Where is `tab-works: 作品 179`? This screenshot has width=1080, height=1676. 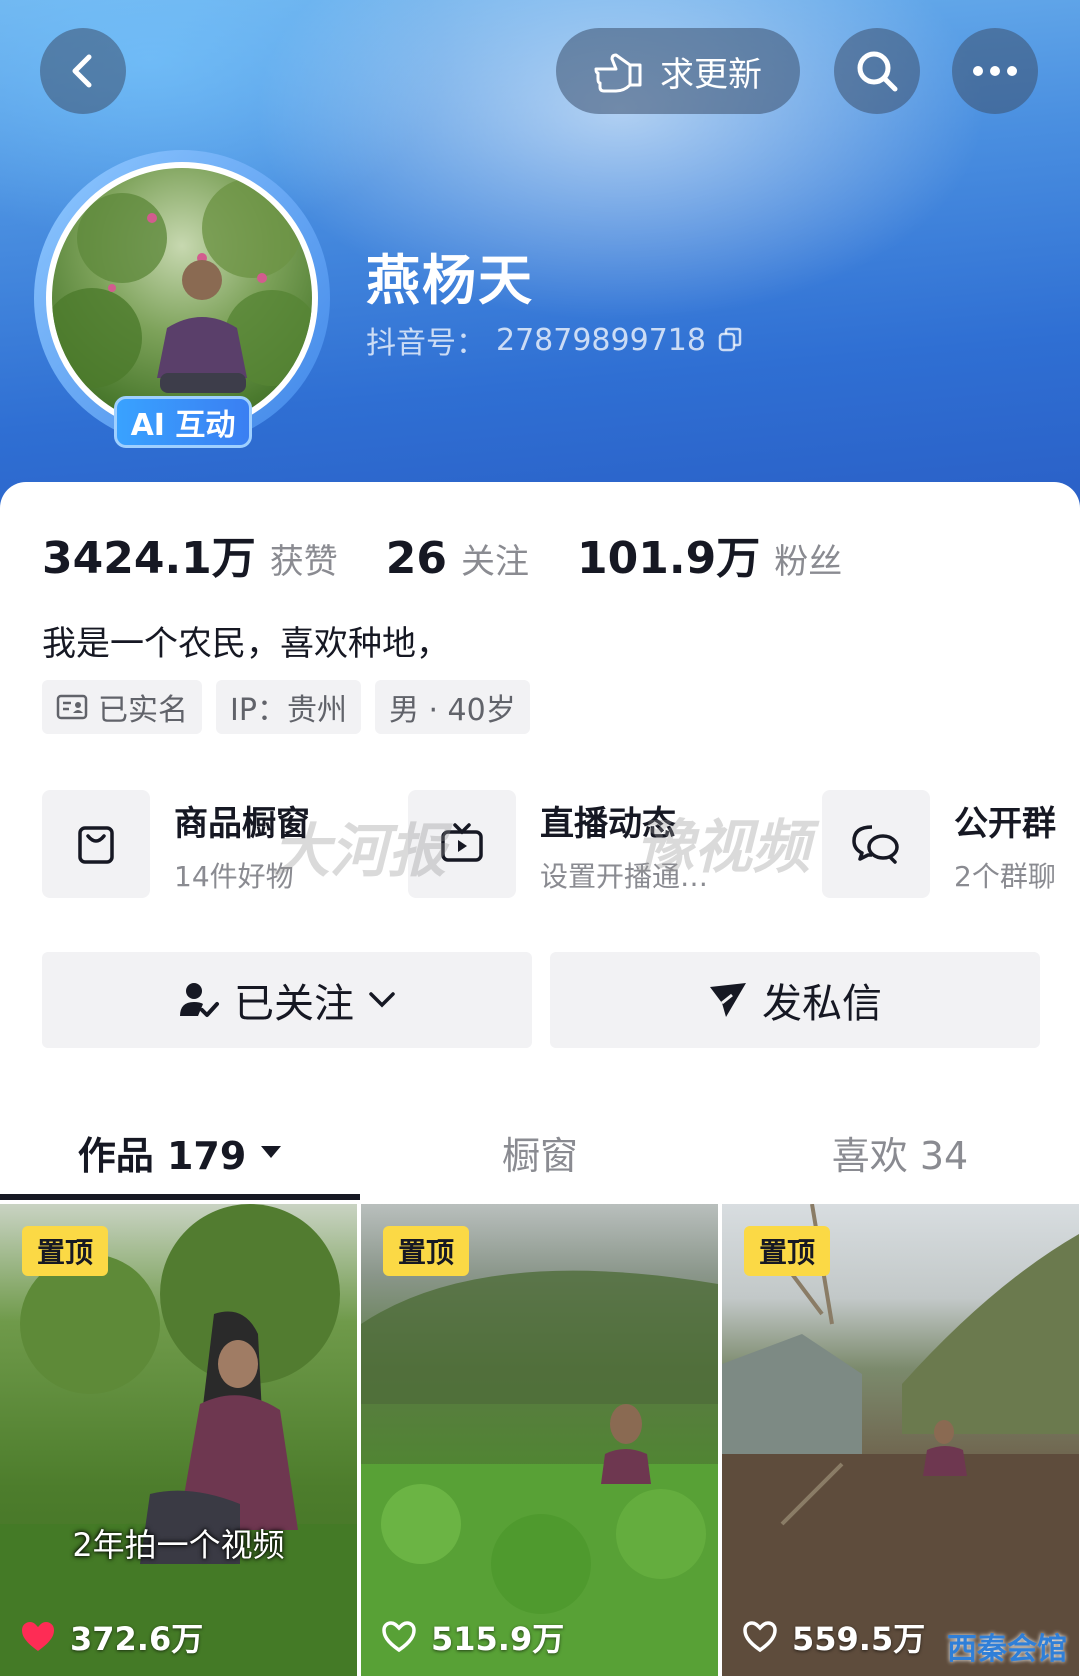
tab-works: 作品 179 is located at coordinates (180, 1152).